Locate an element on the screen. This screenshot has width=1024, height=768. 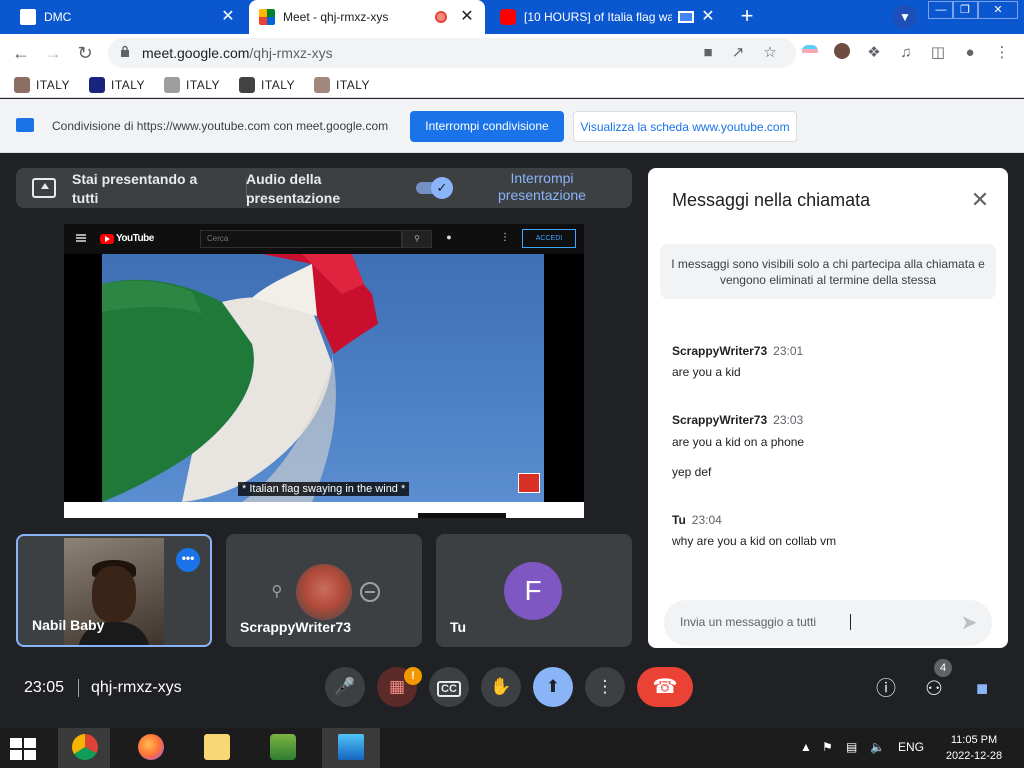
reload-icon: ↻ is located at coordinates (85, 54).